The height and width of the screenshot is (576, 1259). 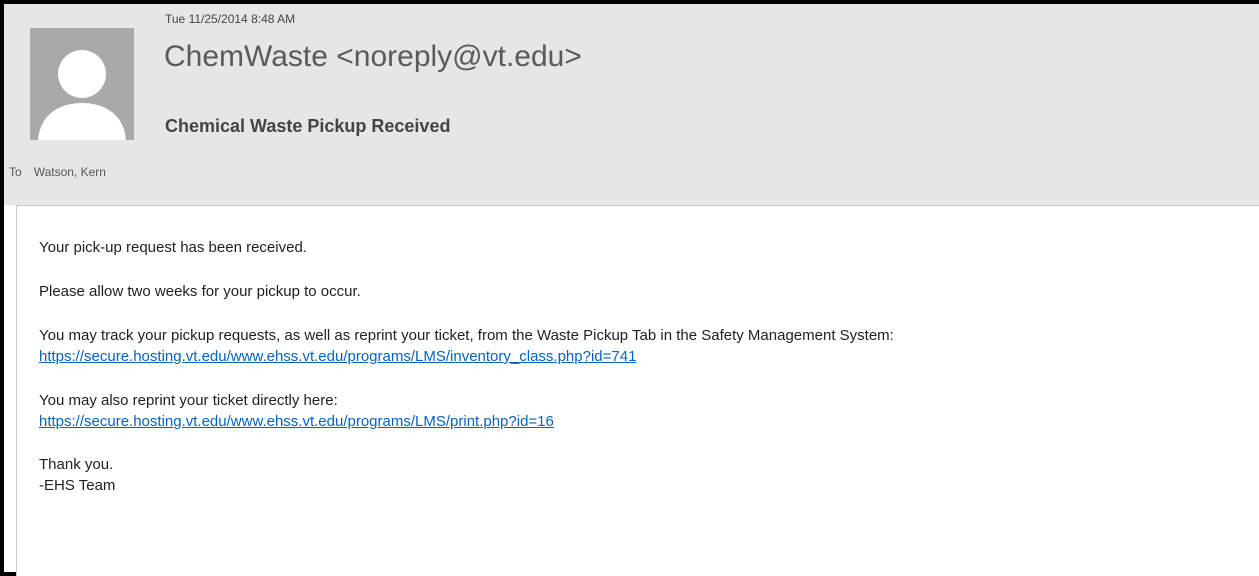 What do you see at coordinates (373, 57) in the screenshot?
I see `sender-name: ChemWaste <noreply@vt.edu>` at bounding box center [373, 57].